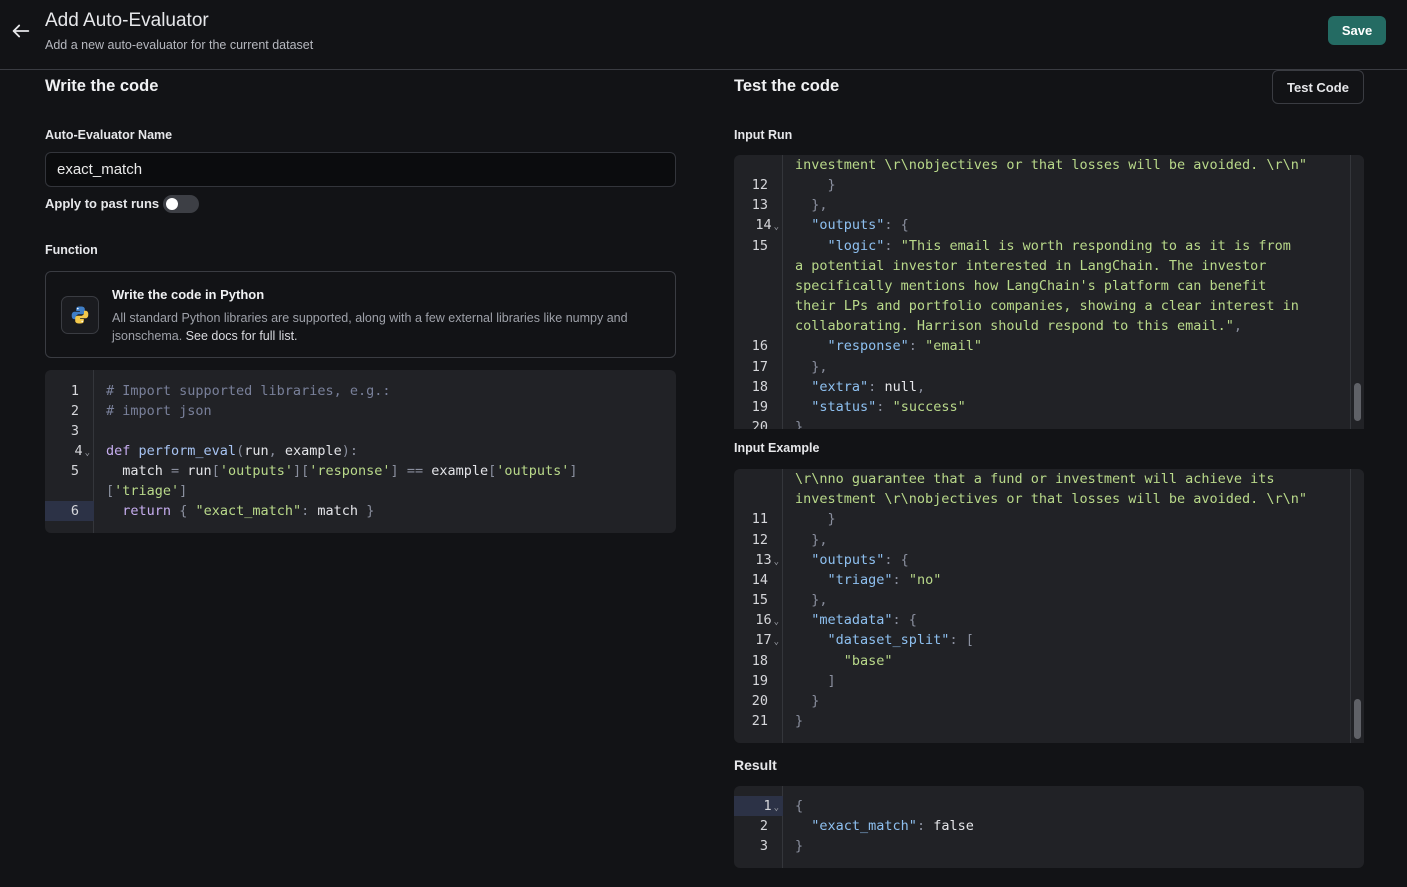 The width and height of the screenshot is (1407, 887). I want to click on line-number: 21, so click(759, 721).